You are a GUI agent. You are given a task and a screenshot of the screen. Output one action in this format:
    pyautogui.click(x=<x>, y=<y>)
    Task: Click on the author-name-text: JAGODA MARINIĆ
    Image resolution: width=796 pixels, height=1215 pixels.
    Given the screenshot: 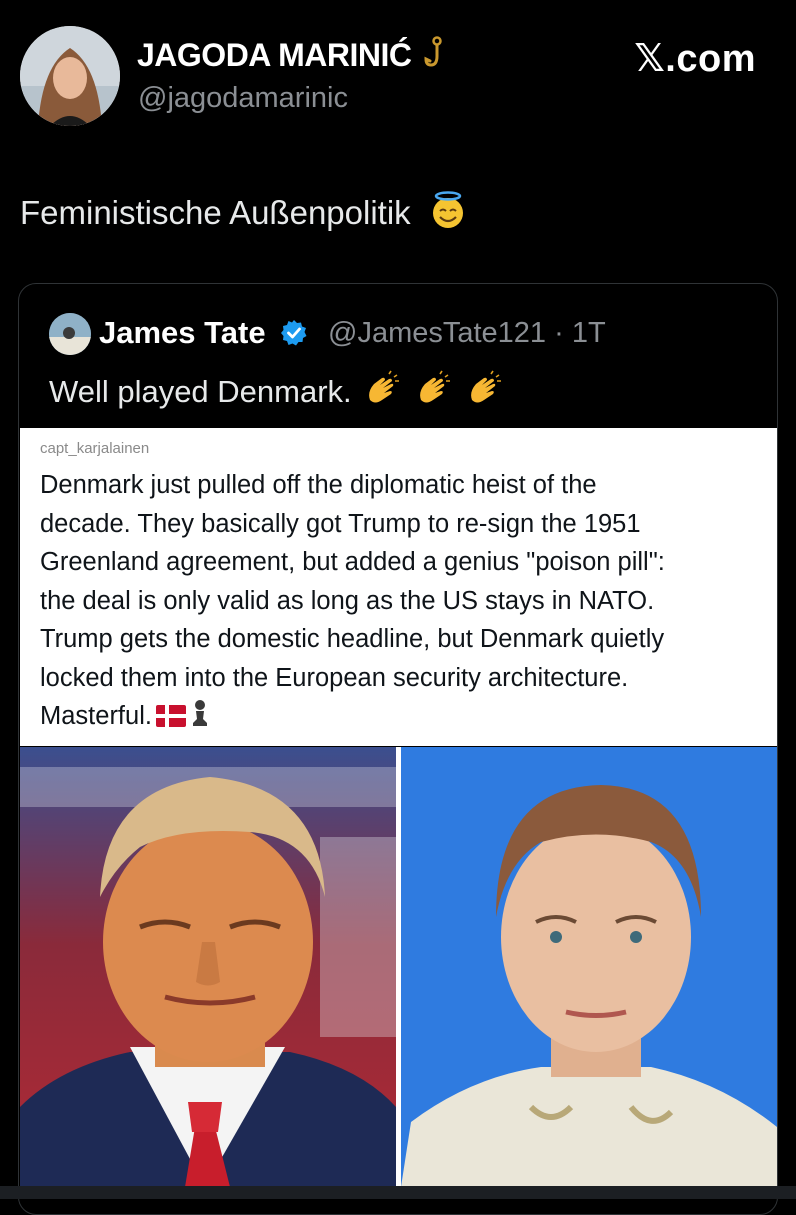 What is the action you would take?
    pyautogui.click(x=274, y=55)
    